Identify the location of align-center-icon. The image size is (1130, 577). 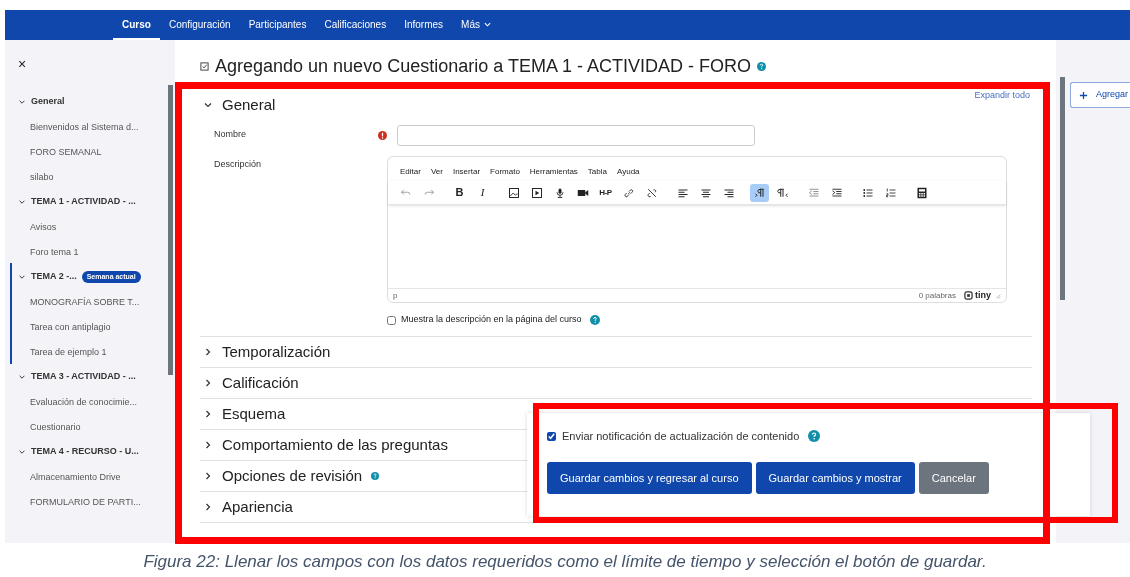
(705, 192).